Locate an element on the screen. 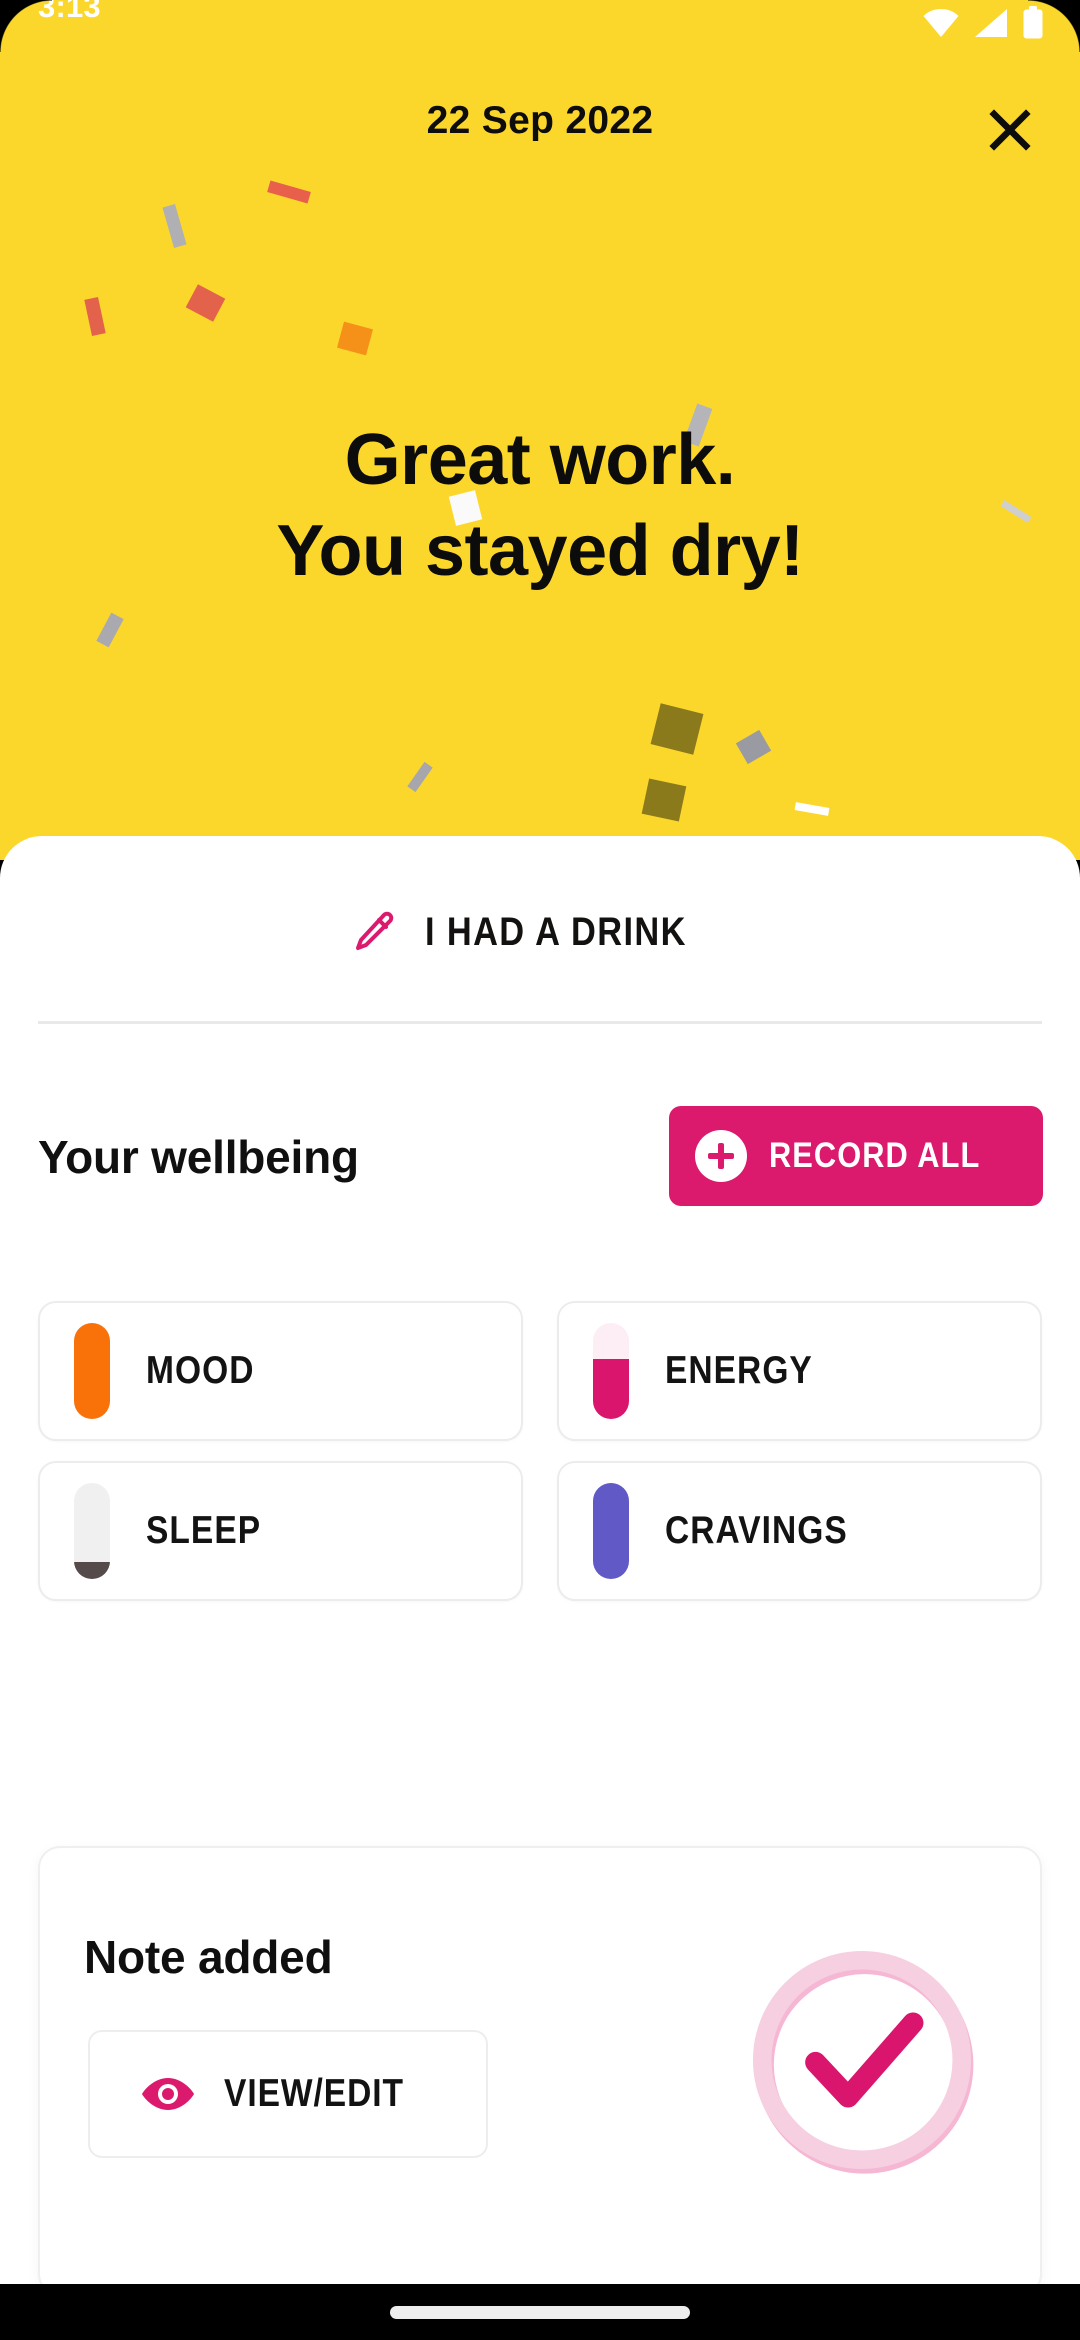  sleep-gauge is located at coordinates (92, 1531).